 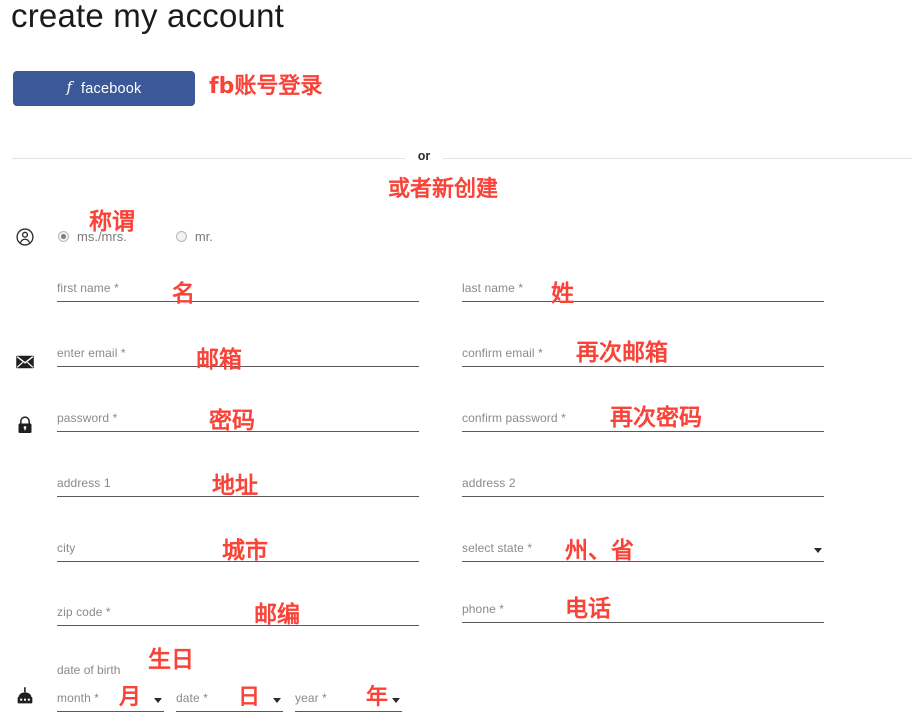 I want to click on annotation-phone: 电话, so click(x=588, y=609).